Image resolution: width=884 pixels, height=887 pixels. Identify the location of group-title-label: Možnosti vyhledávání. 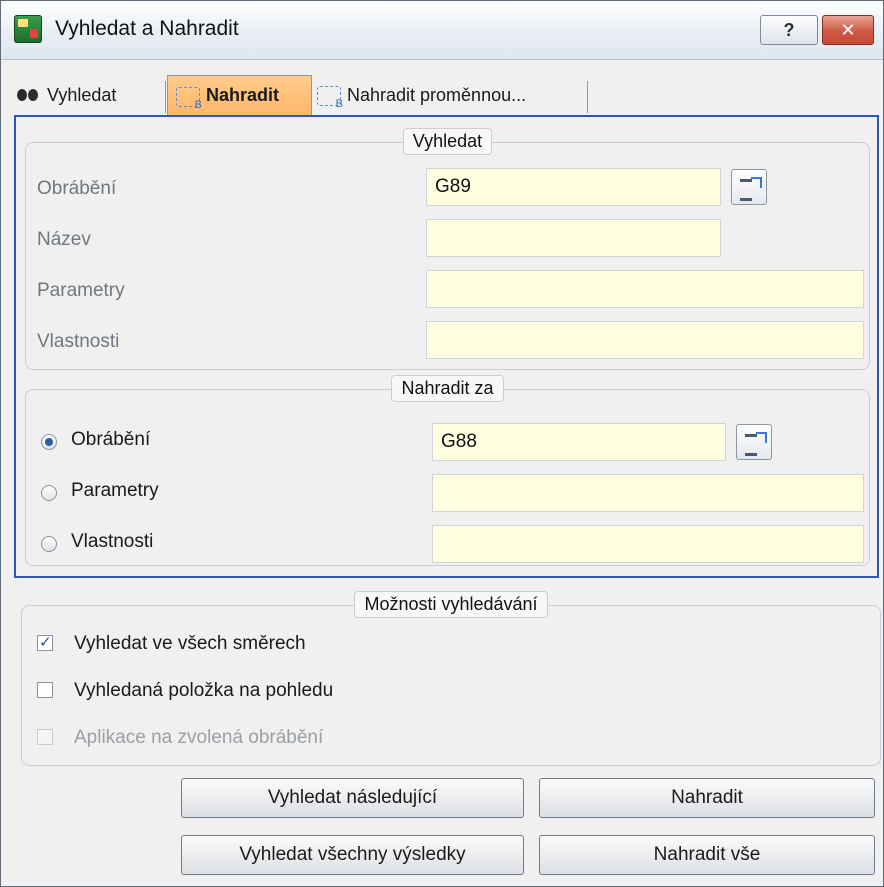
(451, 604).